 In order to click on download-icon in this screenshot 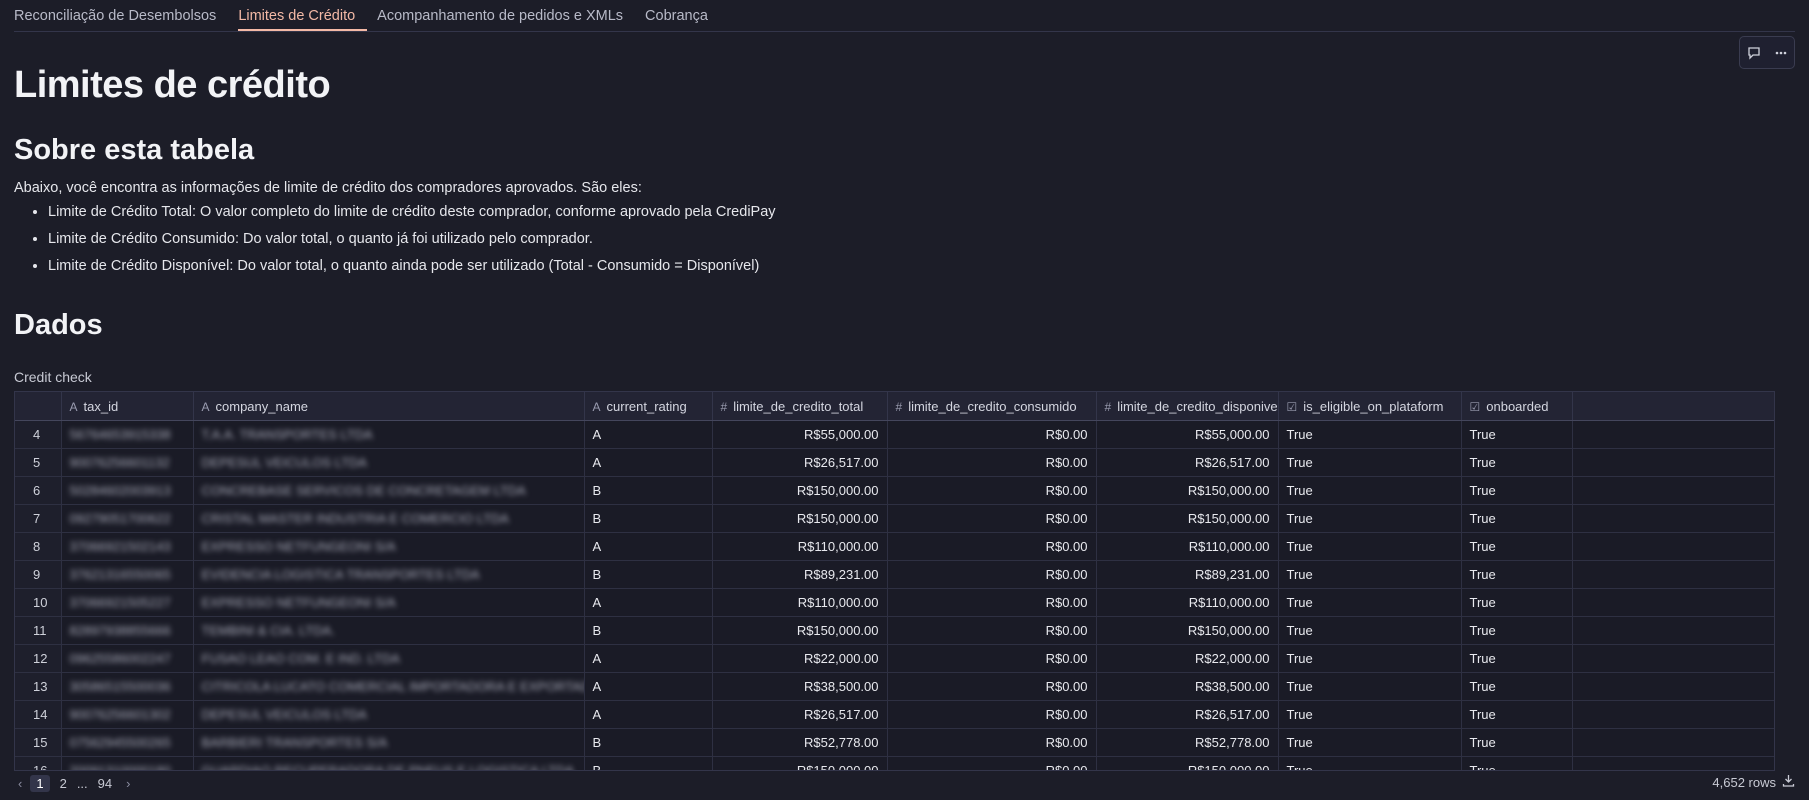, I will do `click(1788, 782)`.